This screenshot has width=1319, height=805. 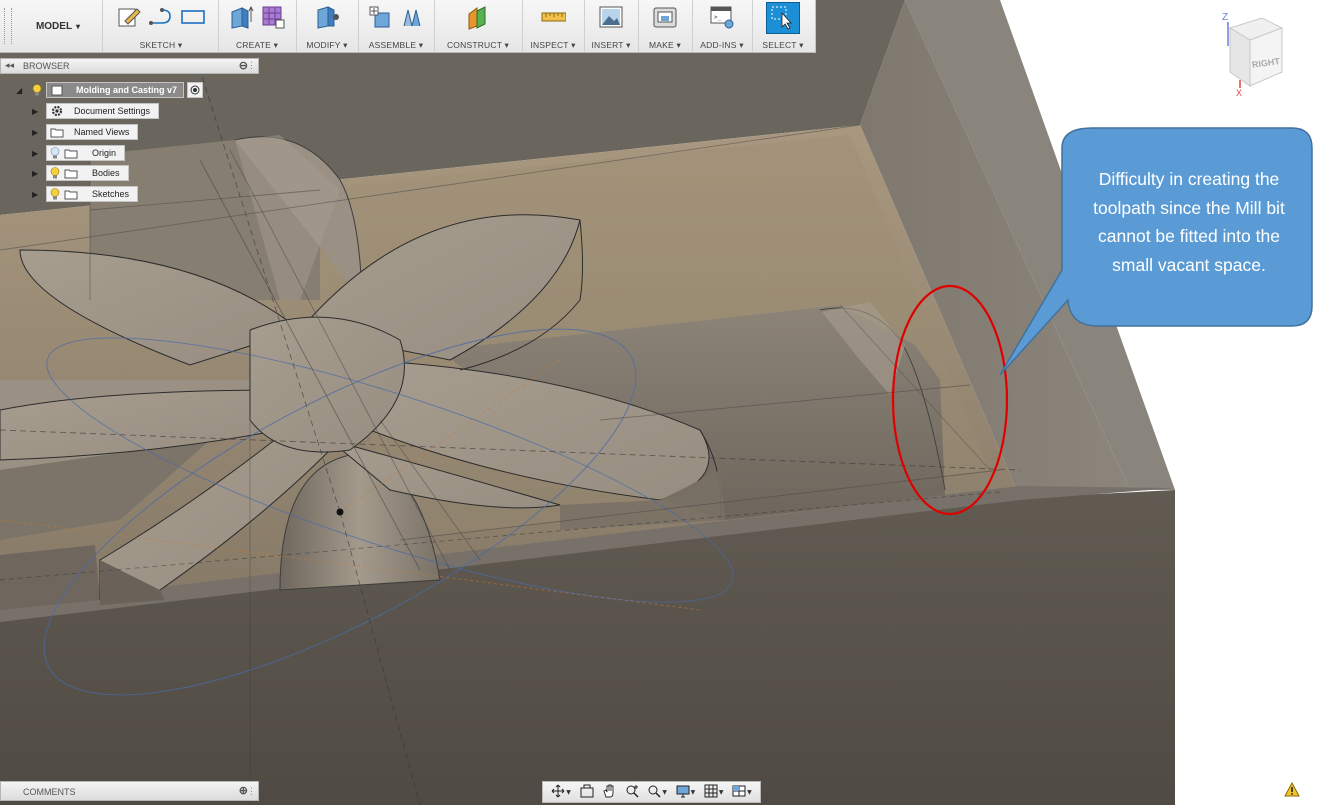 What do you see at coordinates (478, 45) in the screenshot?
I see `group-label-construct: CONSTRUCT ▾` at bounding box center [478, 45].